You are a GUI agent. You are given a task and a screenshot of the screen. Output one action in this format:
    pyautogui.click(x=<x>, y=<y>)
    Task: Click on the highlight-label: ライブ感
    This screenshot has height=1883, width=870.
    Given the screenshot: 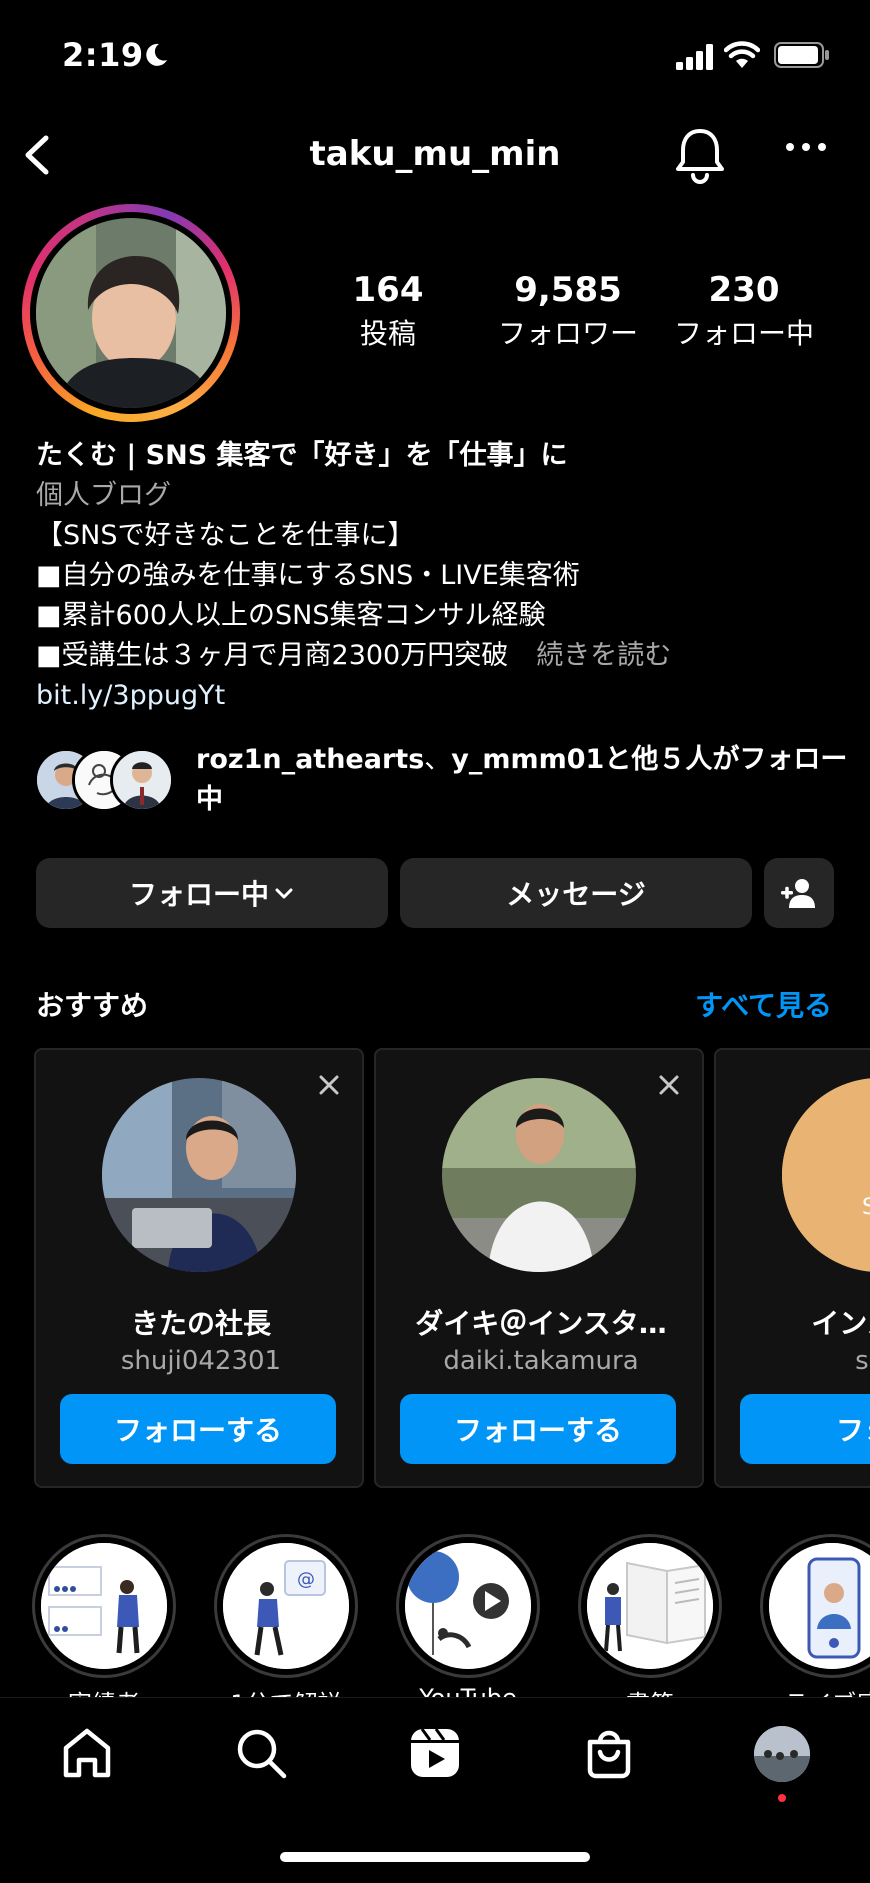 What is the action you would take?
    pyautogui.click(x=806, y=1690)
    